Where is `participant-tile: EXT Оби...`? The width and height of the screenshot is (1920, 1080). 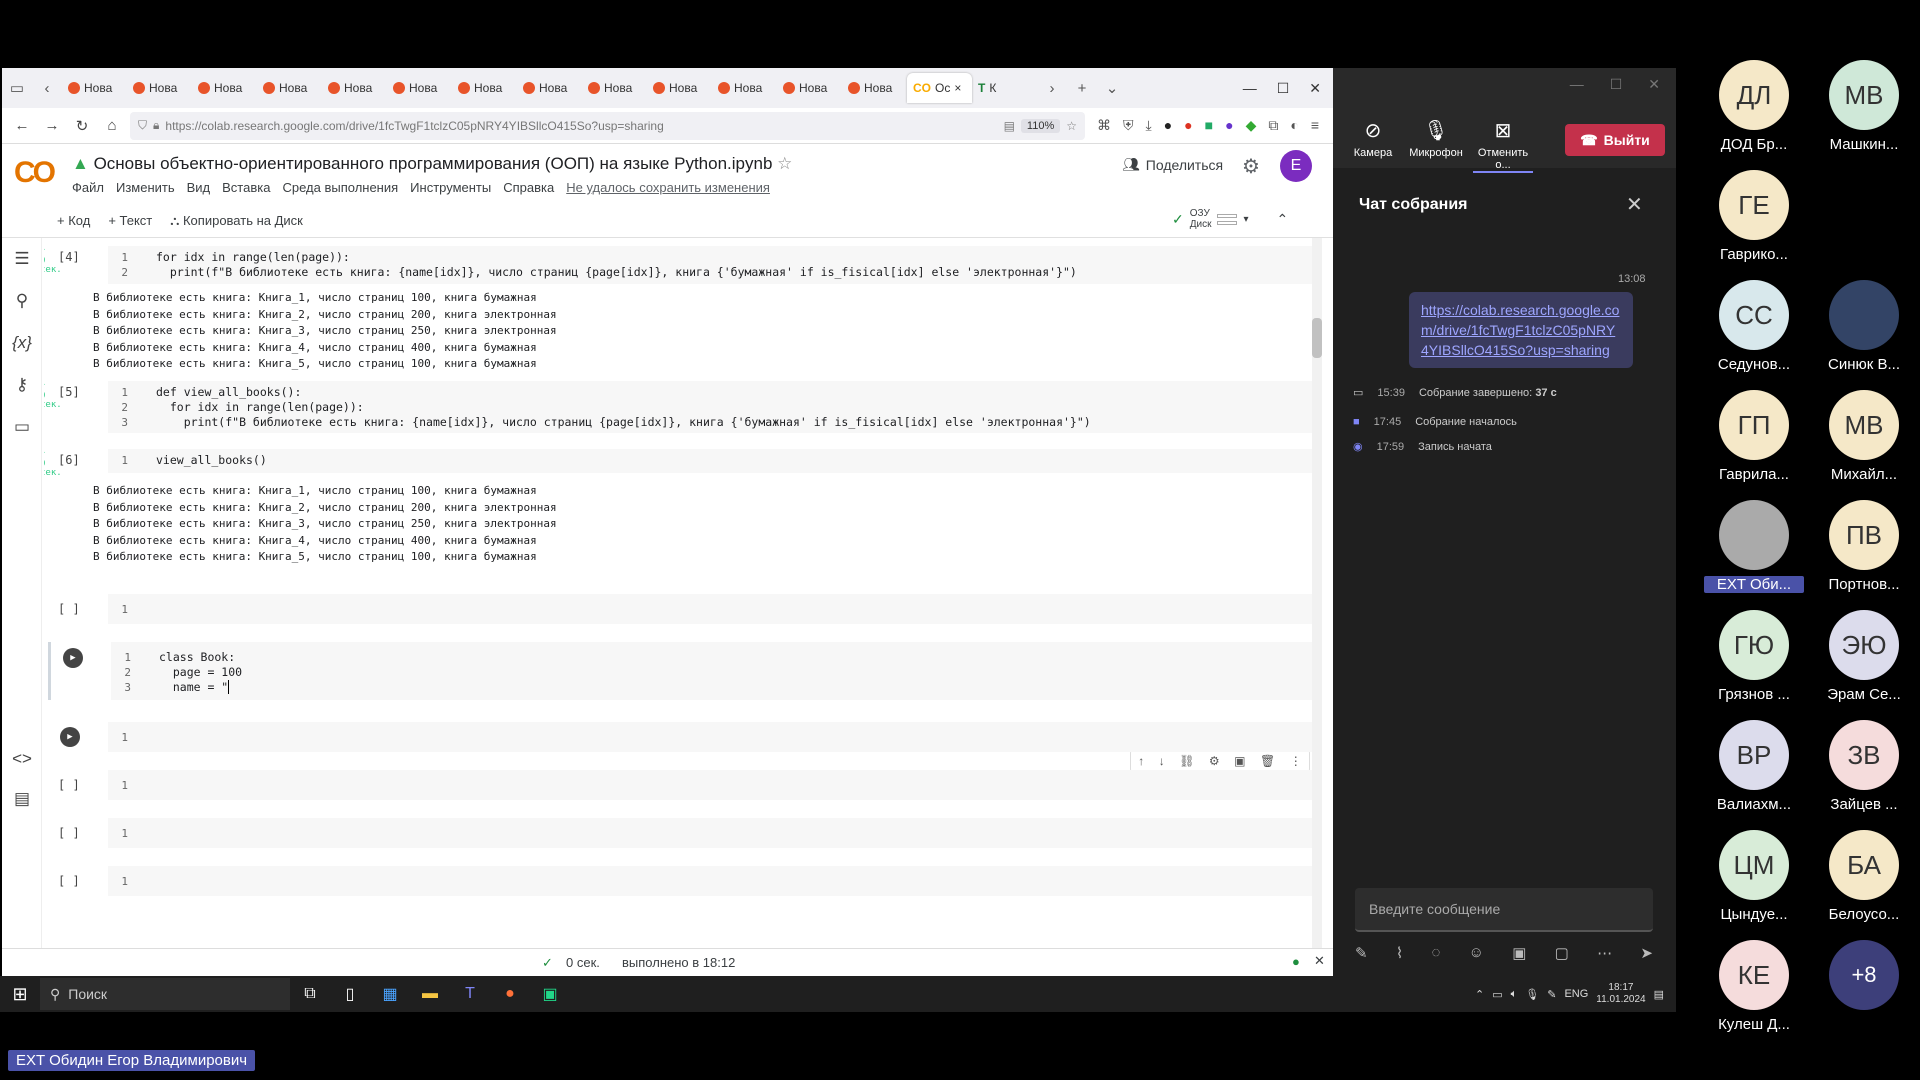 participant-tile: EXT Оби... is located at coordinates (1754, 546).